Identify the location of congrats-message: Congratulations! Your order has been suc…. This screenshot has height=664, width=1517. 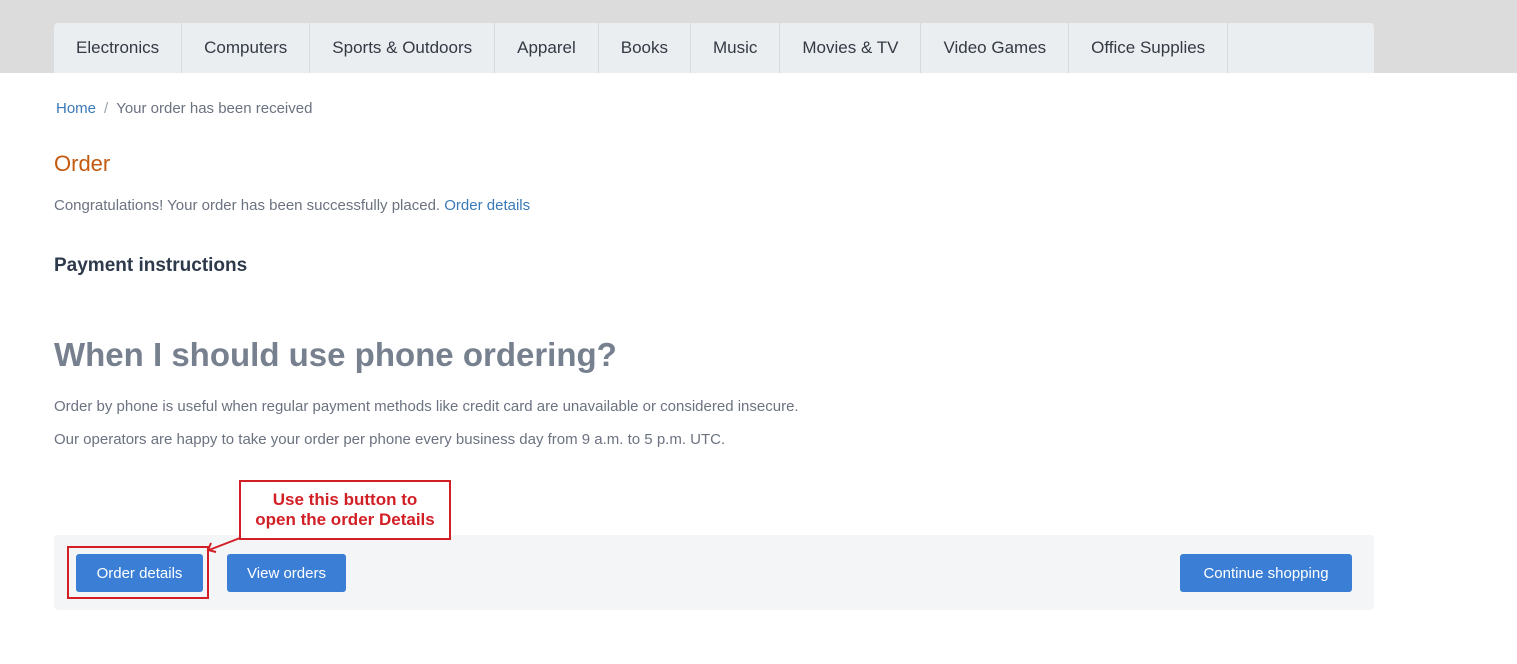
(292, 205).